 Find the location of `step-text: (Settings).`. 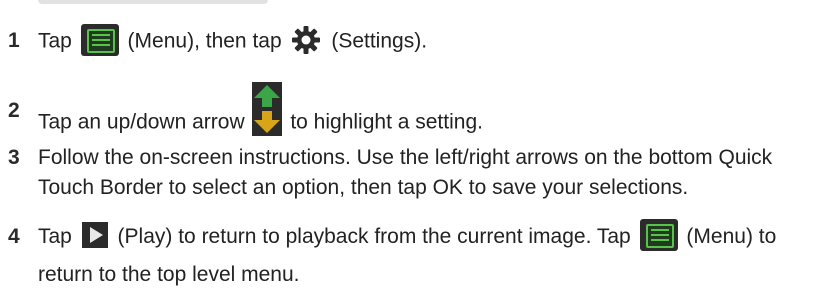

step-text: (Settings). is located at coordinates (379, 41).